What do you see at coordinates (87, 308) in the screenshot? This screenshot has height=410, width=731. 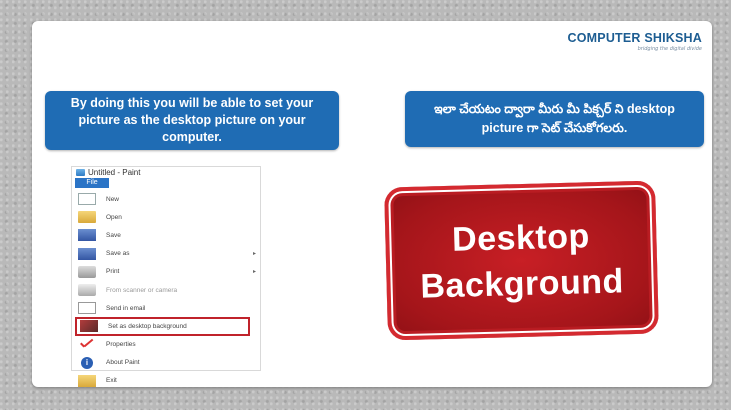 I see `email-icon` at bounding box center [87, 308].